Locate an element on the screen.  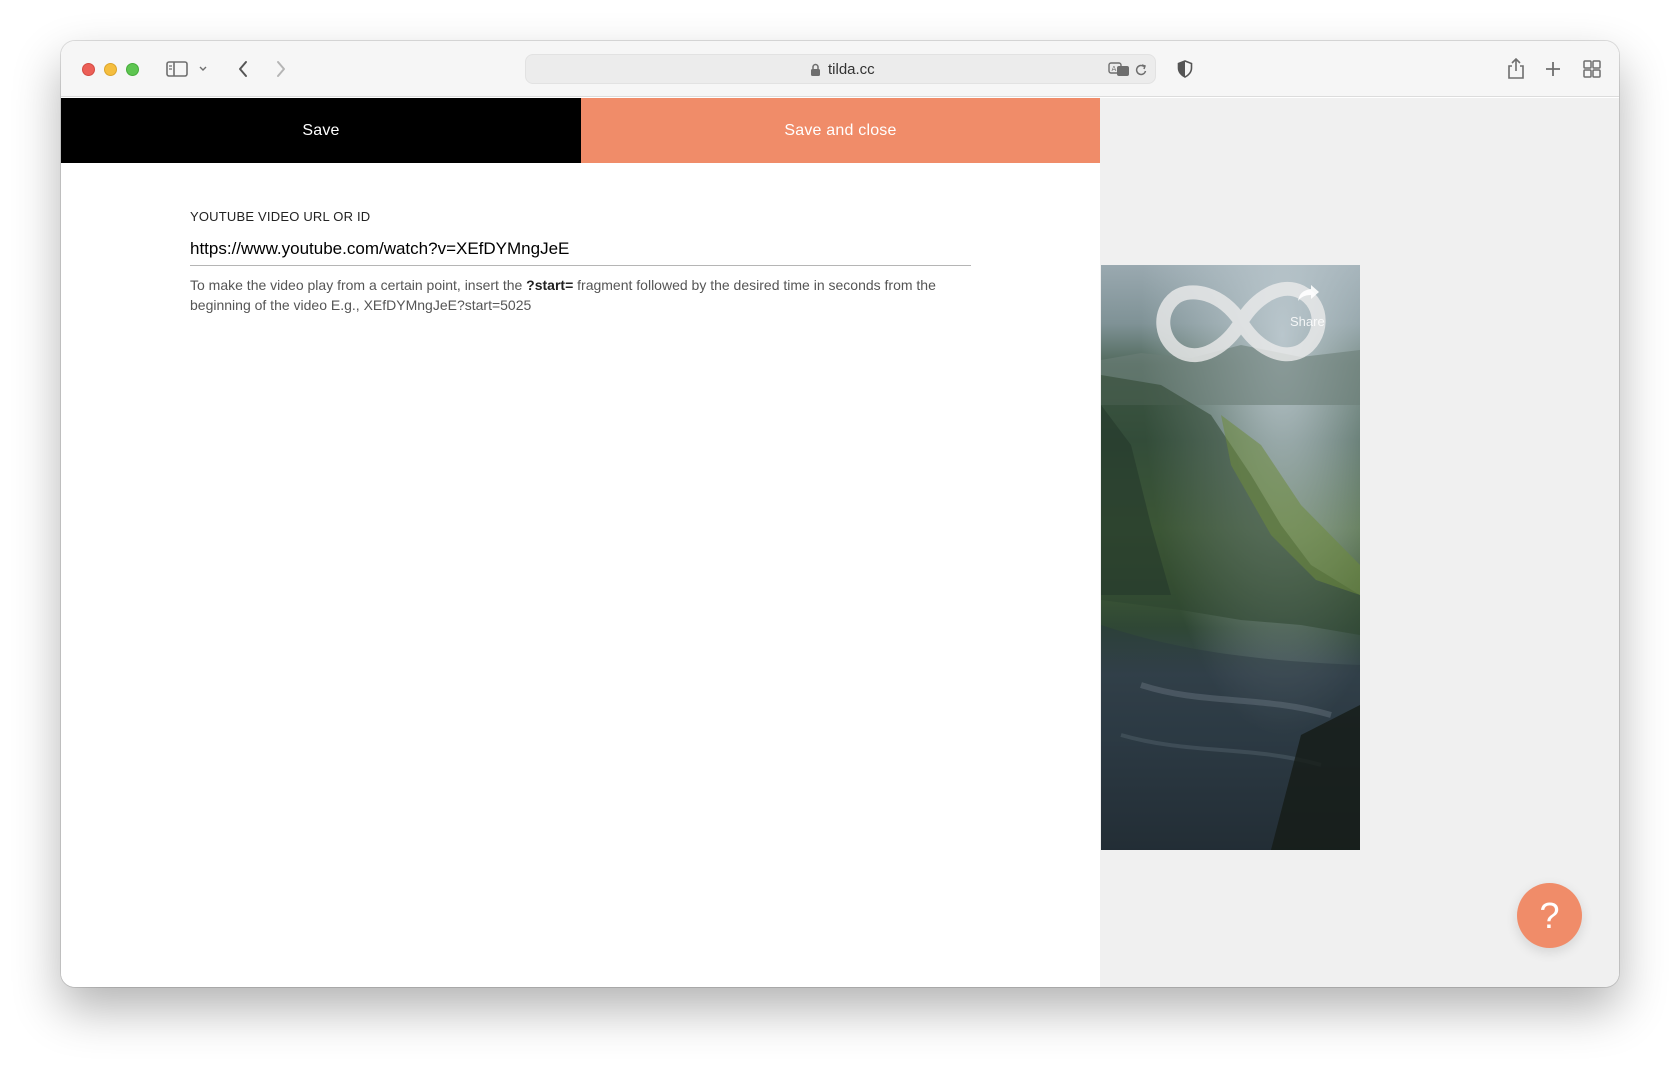
share-label: Share is located at coordinates (1307, 321).